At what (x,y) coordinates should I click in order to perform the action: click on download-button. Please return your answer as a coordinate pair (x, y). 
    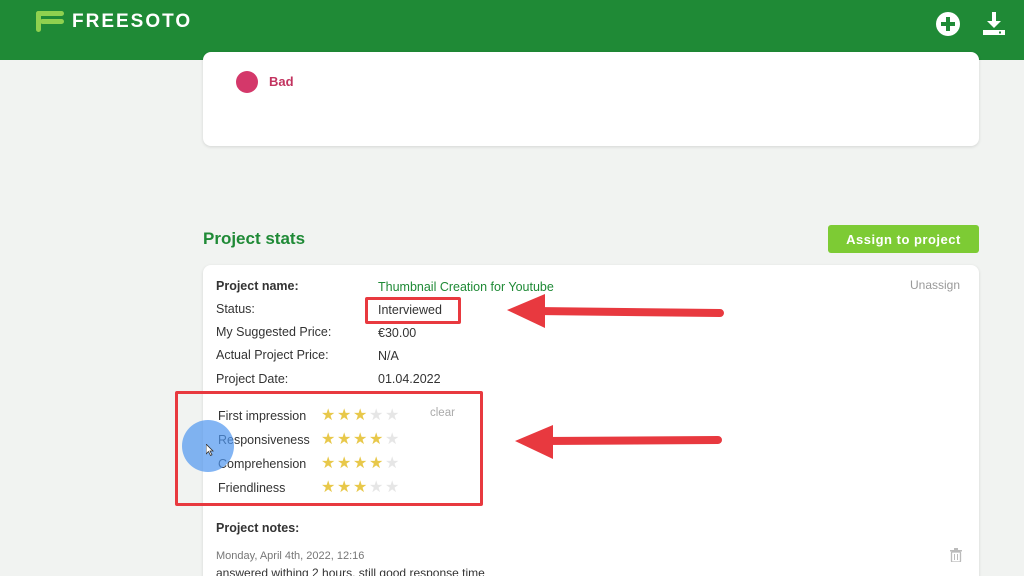
    Looking at the image, I should click on (994, 24).